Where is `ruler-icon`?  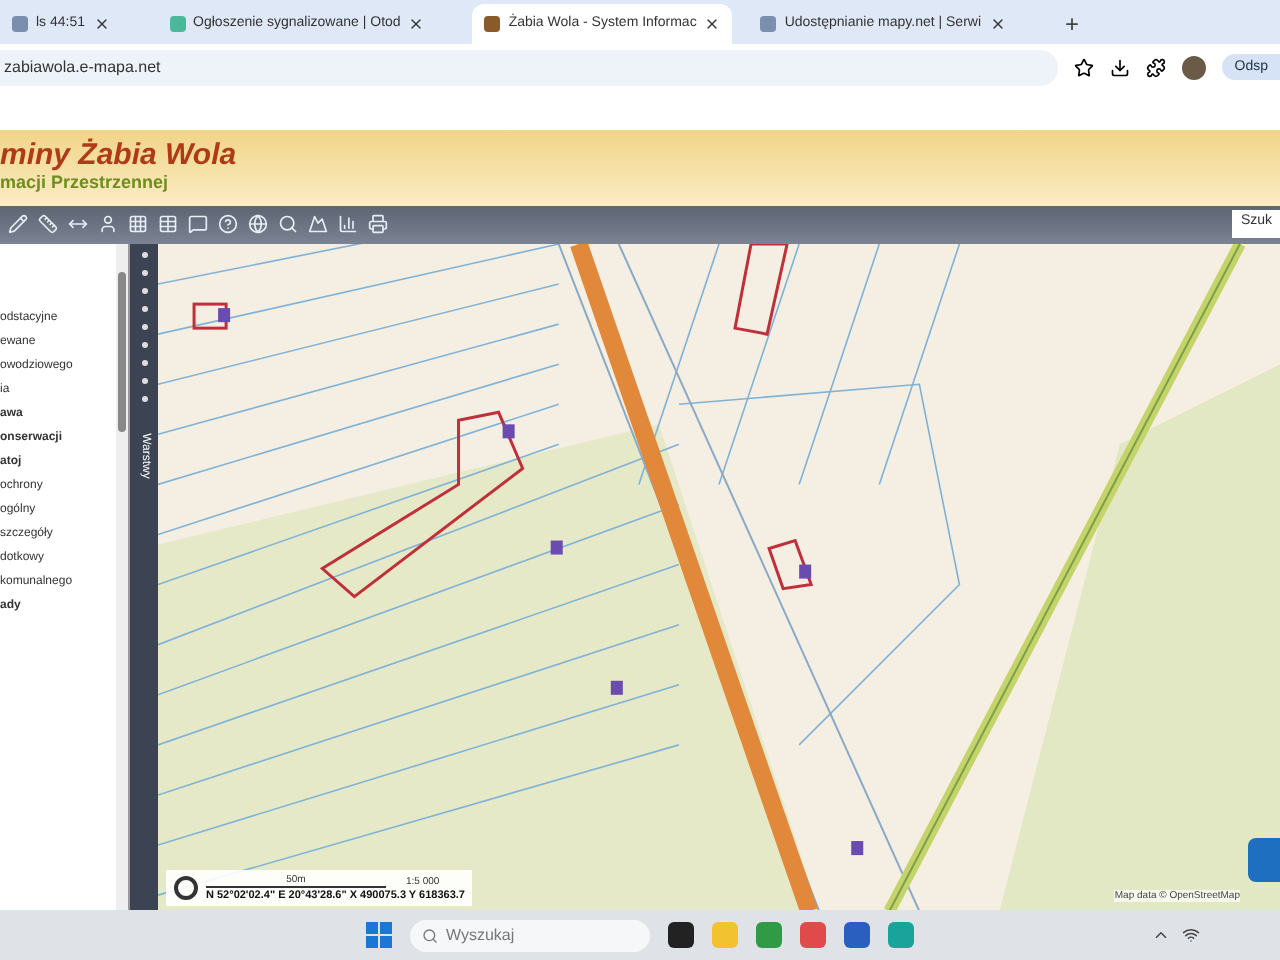 ruler-icon is located at coordinates (48, 224).